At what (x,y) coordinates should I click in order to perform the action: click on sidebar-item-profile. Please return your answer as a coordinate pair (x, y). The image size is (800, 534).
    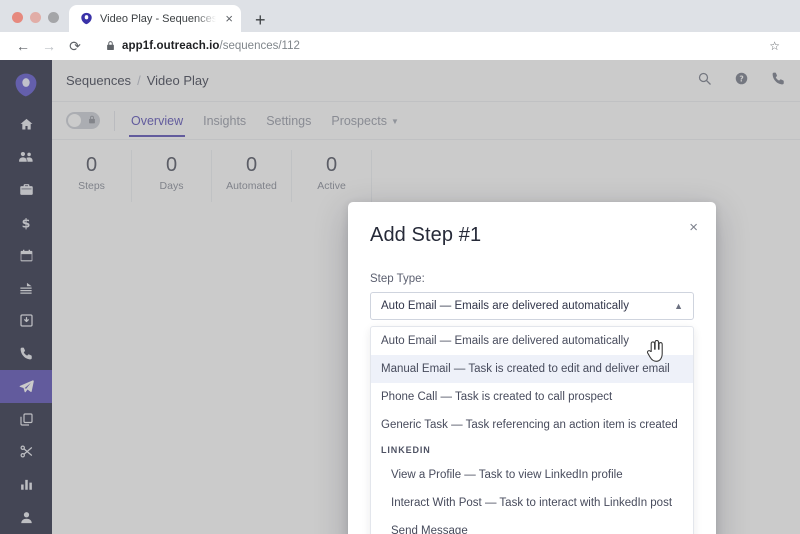
    Looking at the image, I should click on (26, 517).